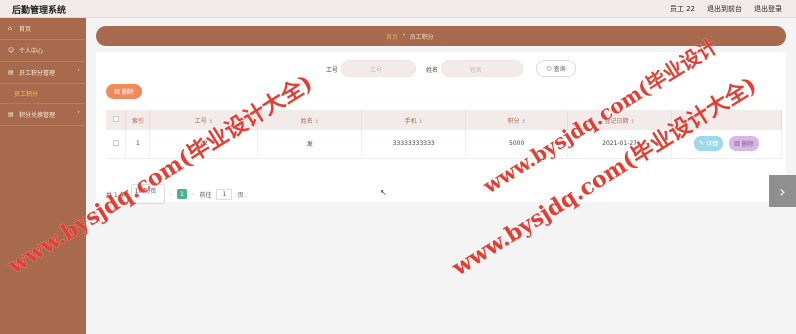 The image size is (796, 334). I want to click on sidebar: ⌂ 首页 ☺ 个人中心 ▤ 员工积分管理 ˄ 员工积分 ▤ 积分兑换管理 ˅, so click(43, 176).